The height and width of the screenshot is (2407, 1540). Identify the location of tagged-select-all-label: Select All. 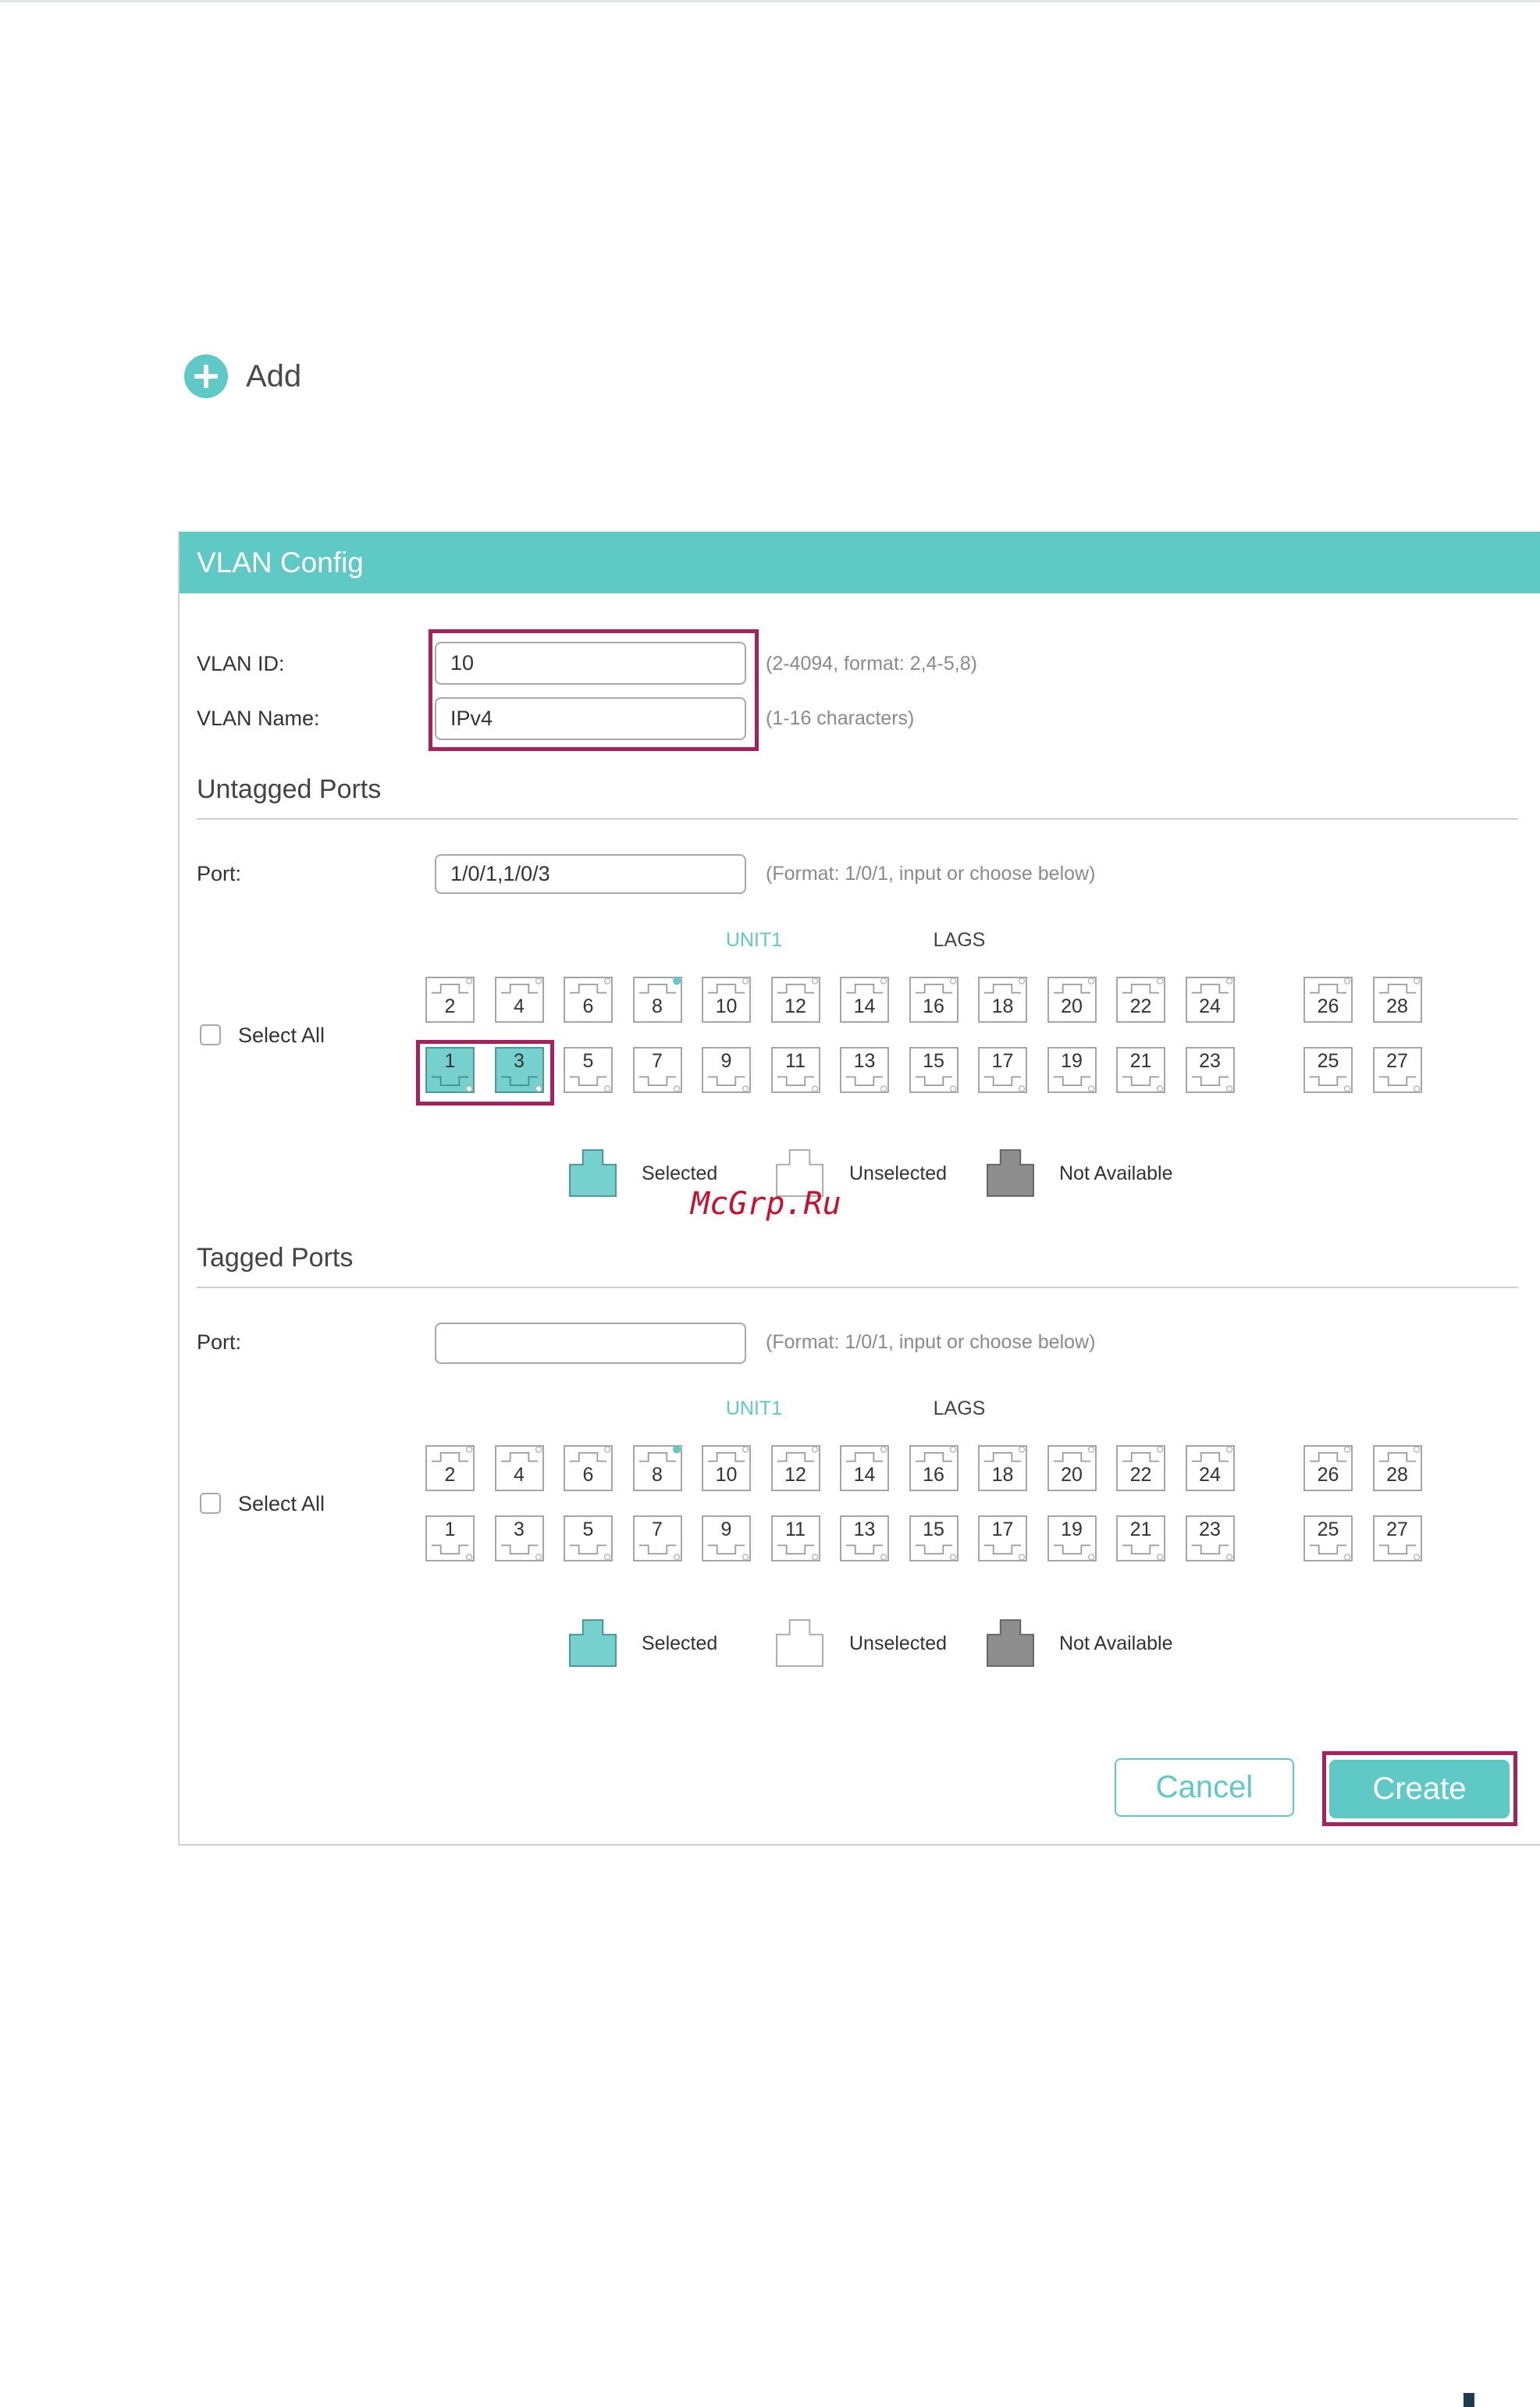
(281, 1504).